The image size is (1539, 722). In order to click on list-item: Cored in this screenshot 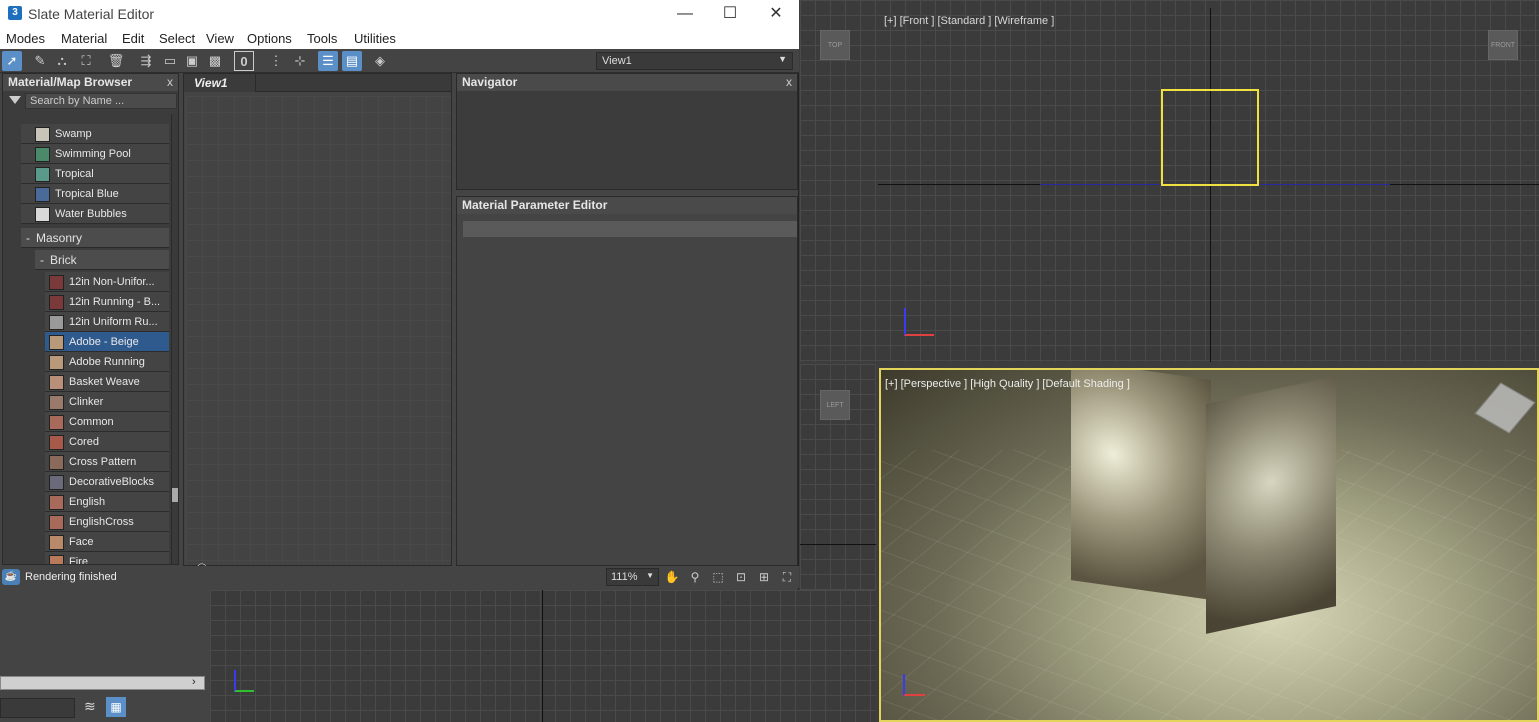, I will do `click(107, 442)`.